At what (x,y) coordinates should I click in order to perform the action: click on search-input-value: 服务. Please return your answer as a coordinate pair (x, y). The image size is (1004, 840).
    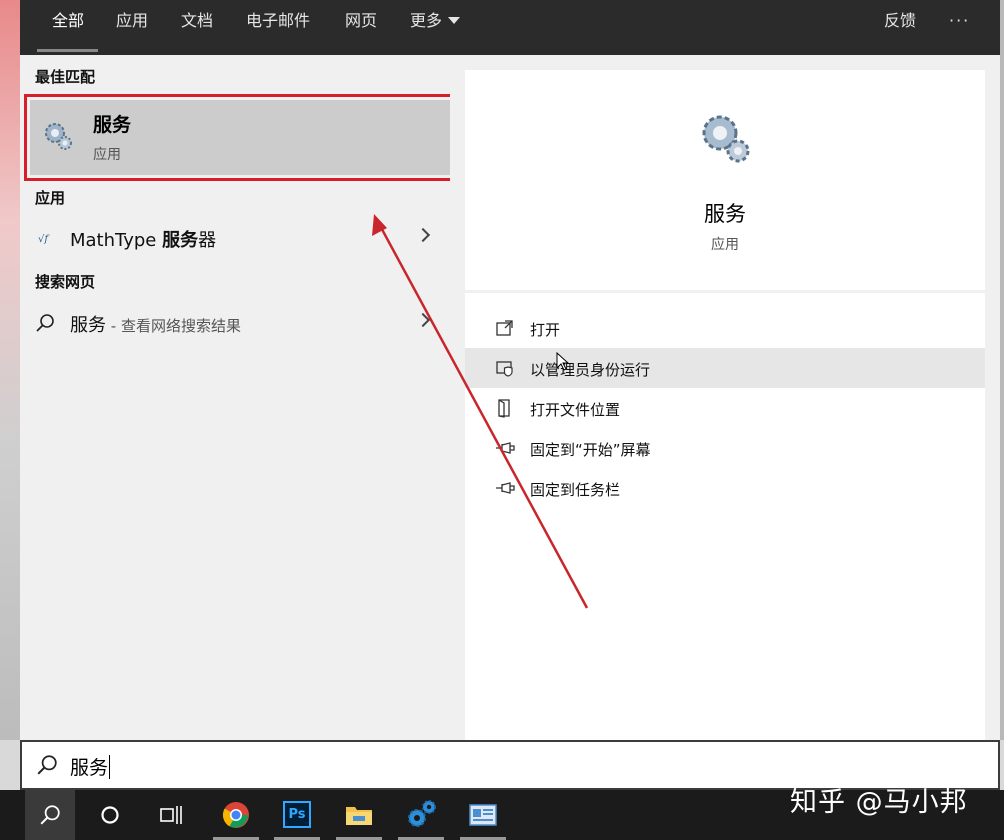
    Looking at the image, I should click on (89, 768).